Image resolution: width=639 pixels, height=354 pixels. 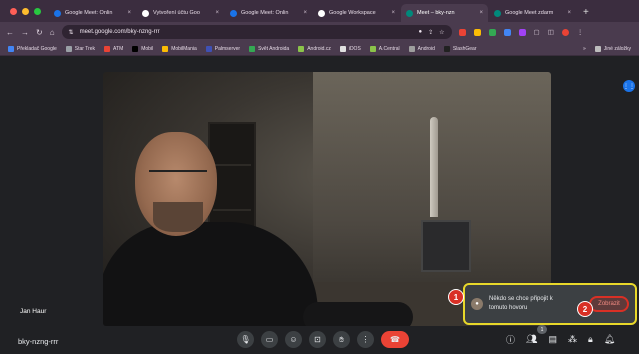 I want to click on meeting-code: bky-nzng-rrr, so click(x=38, y=341).